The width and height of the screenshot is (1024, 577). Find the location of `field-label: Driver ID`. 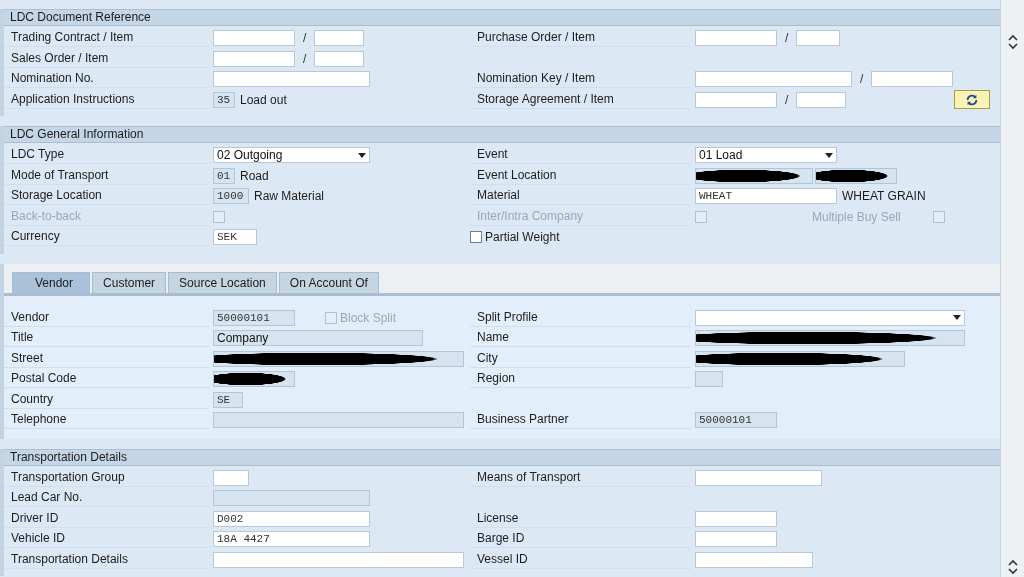

field-label: Driver ID is located at coordinates (106, 518).